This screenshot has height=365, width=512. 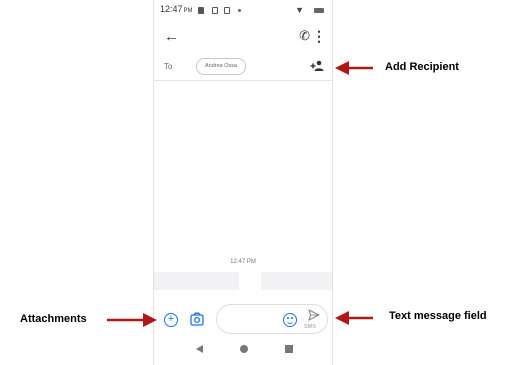 What do you see at coordinates (354, 318) in the screenshot?
I see `text-field-arrow` at bounding box center [354, 318].